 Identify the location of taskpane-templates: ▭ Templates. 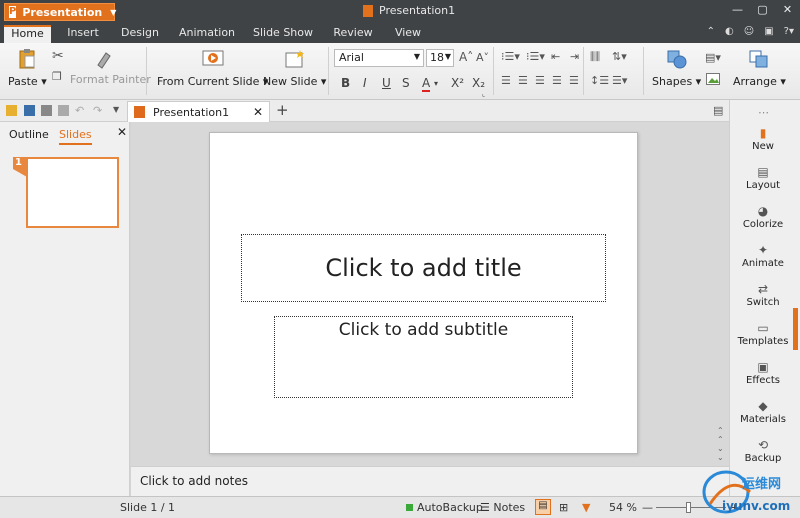
(763, 334).